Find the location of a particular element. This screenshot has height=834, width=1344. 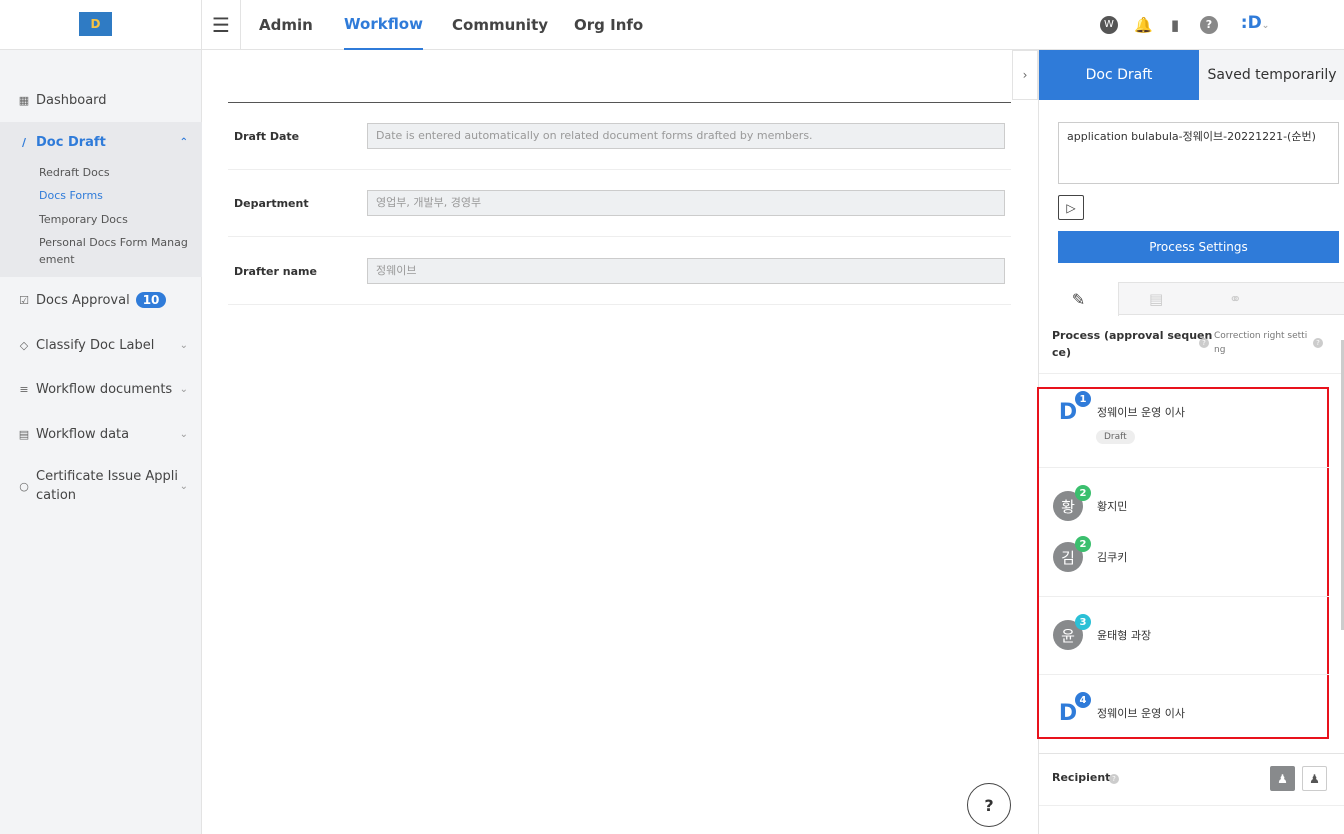

approver-2: 황 2 황지민 is located at coordinates (1090, 503).